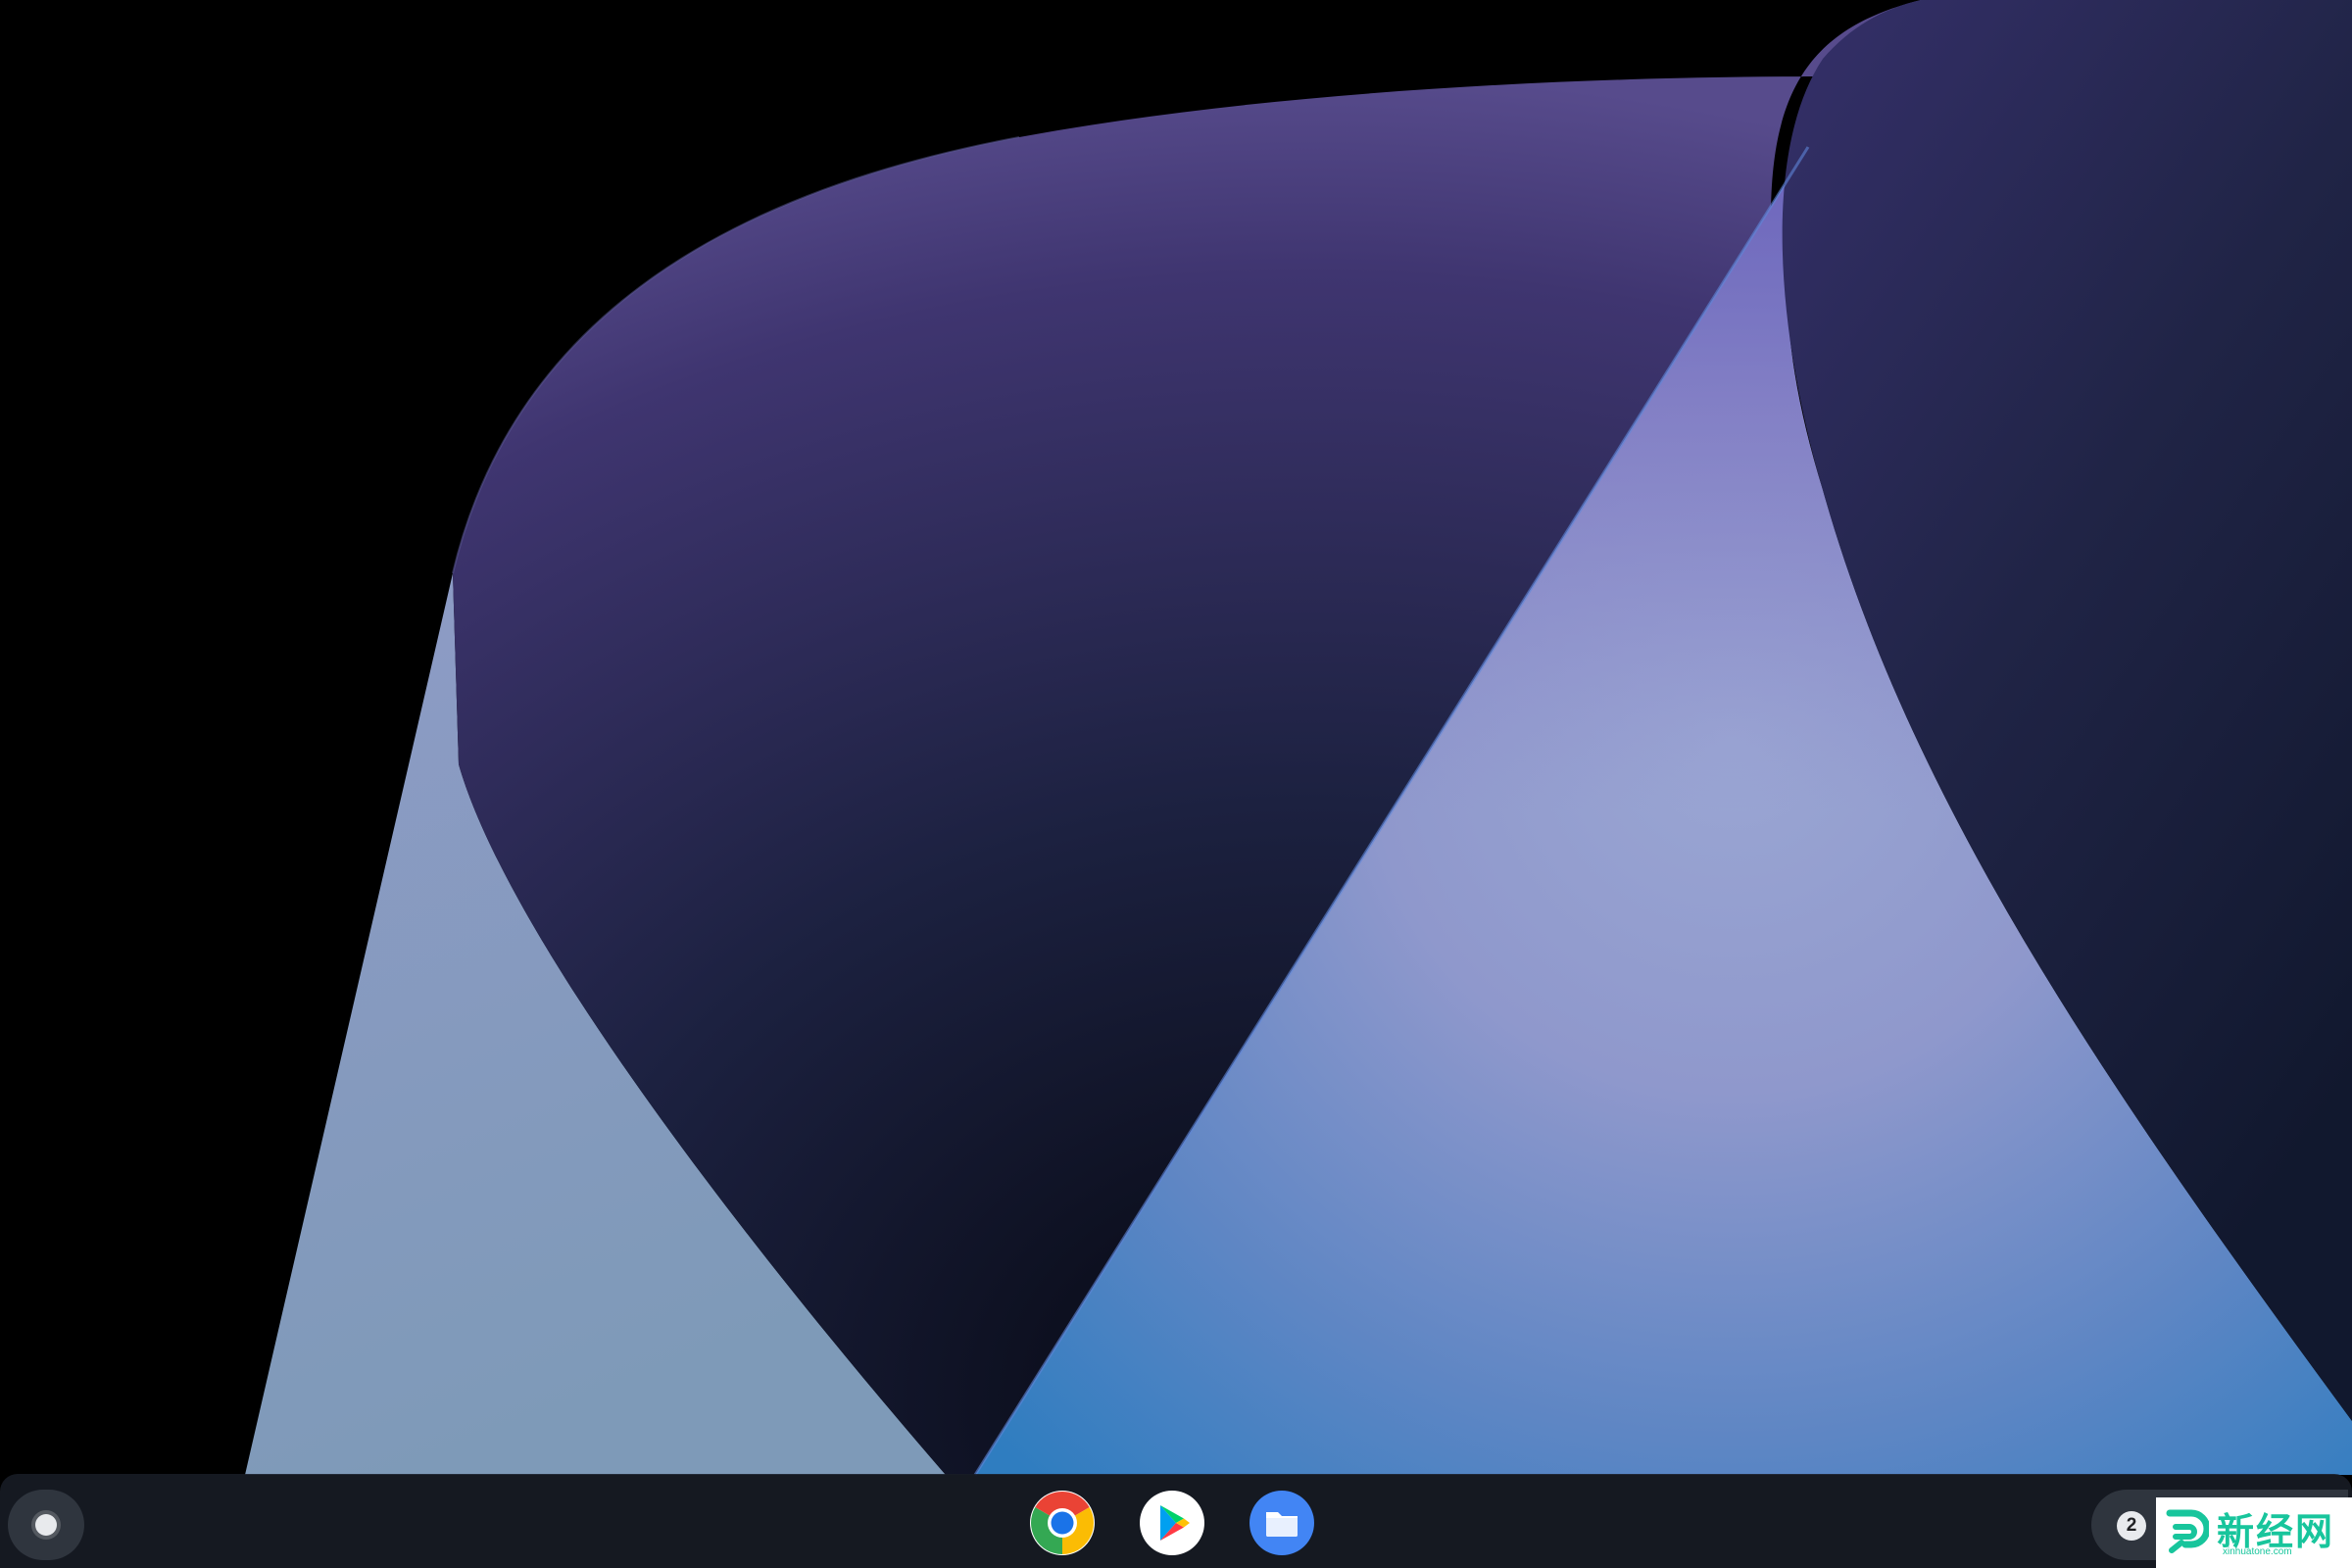 The image size is (2352, 1568). I want to click on launcher-circle-icon, so click(46, 1525).